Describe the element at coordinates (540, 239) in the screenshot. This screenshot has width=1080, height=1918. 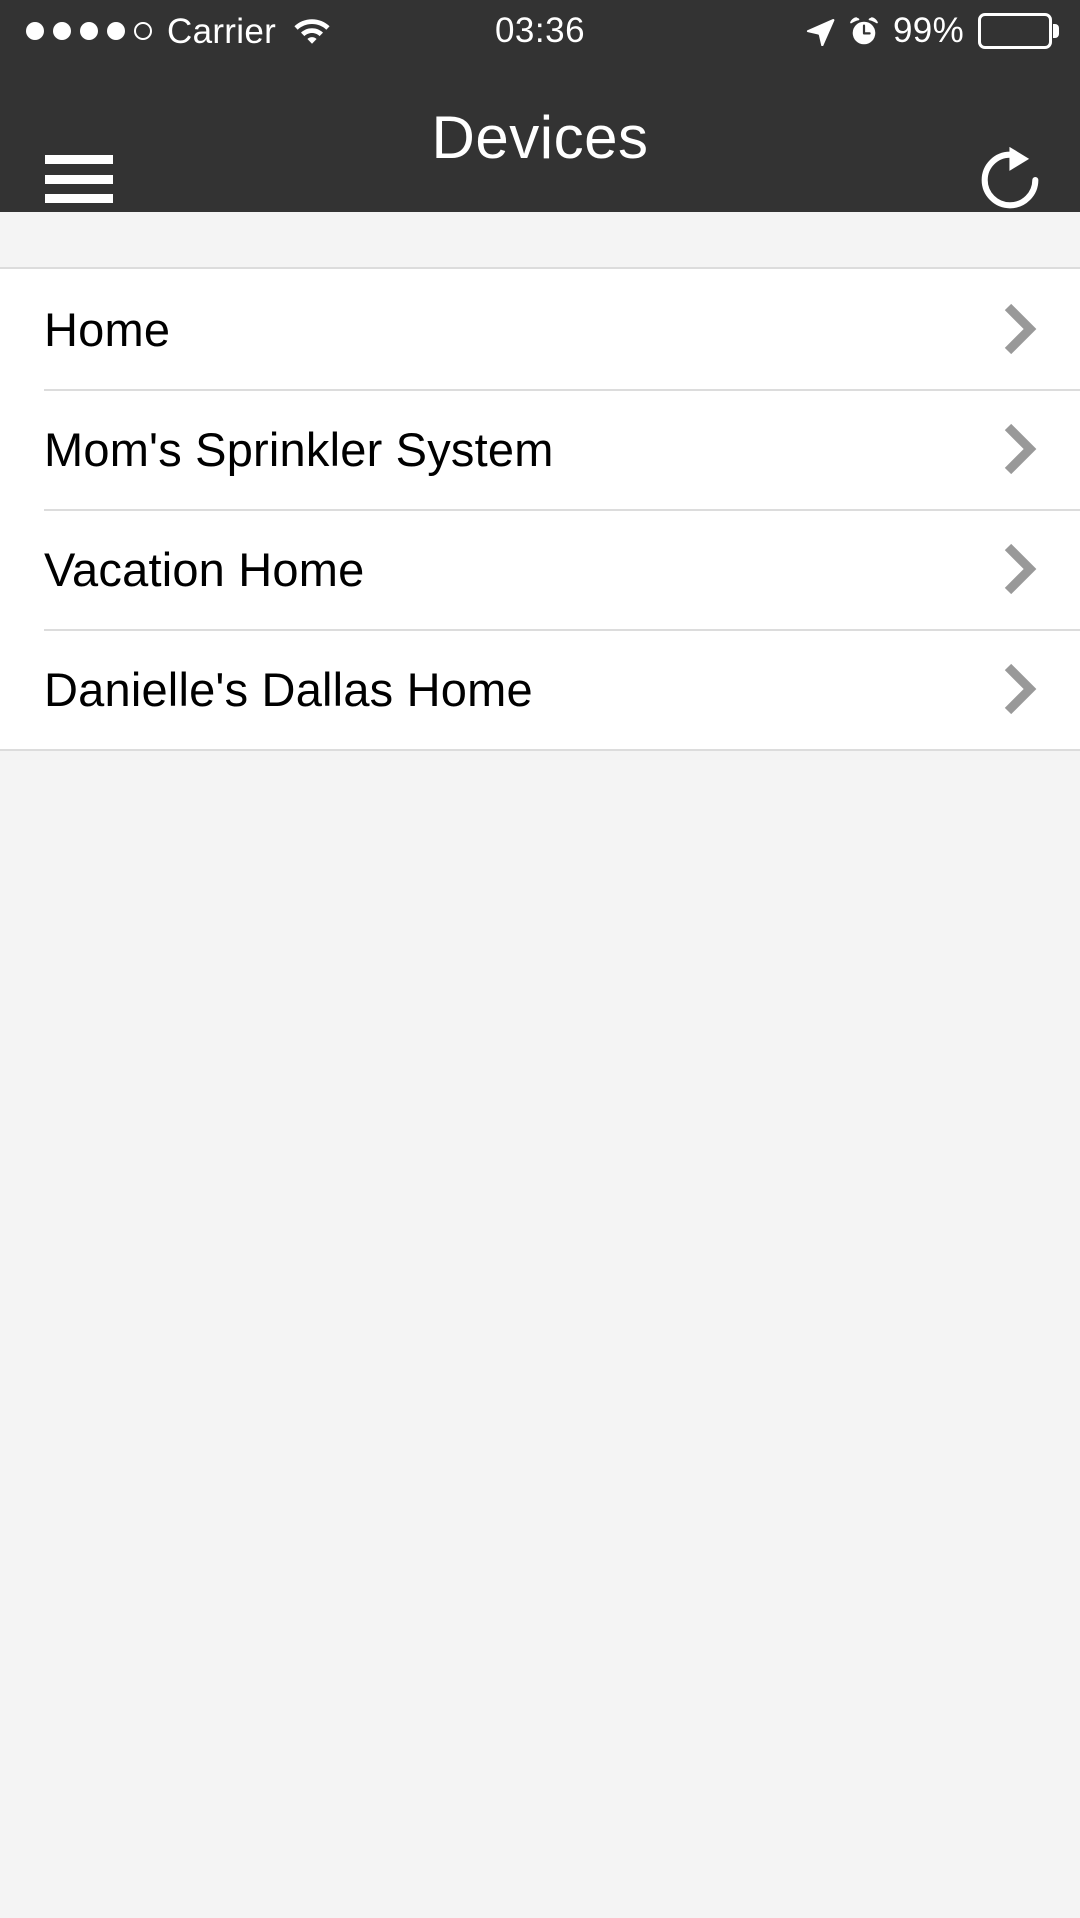
I see `content-top-gap` at that location.